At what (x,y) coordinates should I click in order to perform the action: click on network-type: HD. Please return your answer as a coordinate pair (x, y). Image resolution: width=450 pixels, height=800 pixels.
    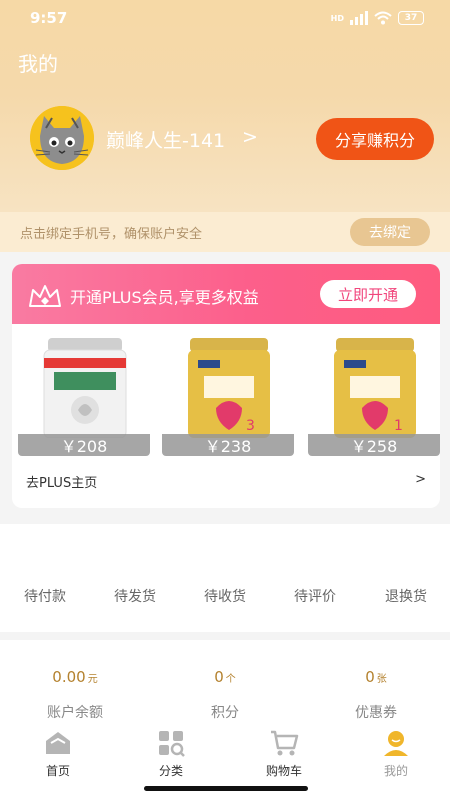
    Looking at the image, I should click on (337, 18).